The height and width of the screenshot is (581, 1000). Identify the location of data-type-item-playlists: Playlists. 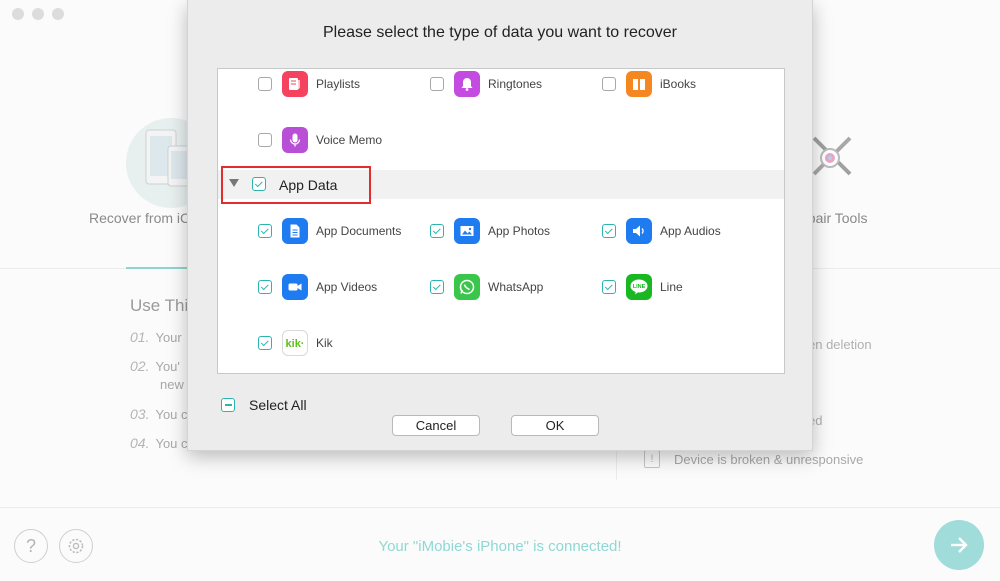
(309, 84).